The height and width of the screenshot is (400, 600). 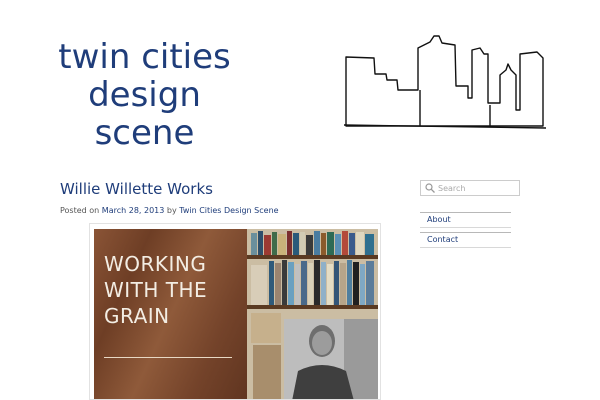 What do you see at coordinates (442, 239) in the screenshot?
I see `sidebar-link-contact: Contact` at bounding box center [442, 239].